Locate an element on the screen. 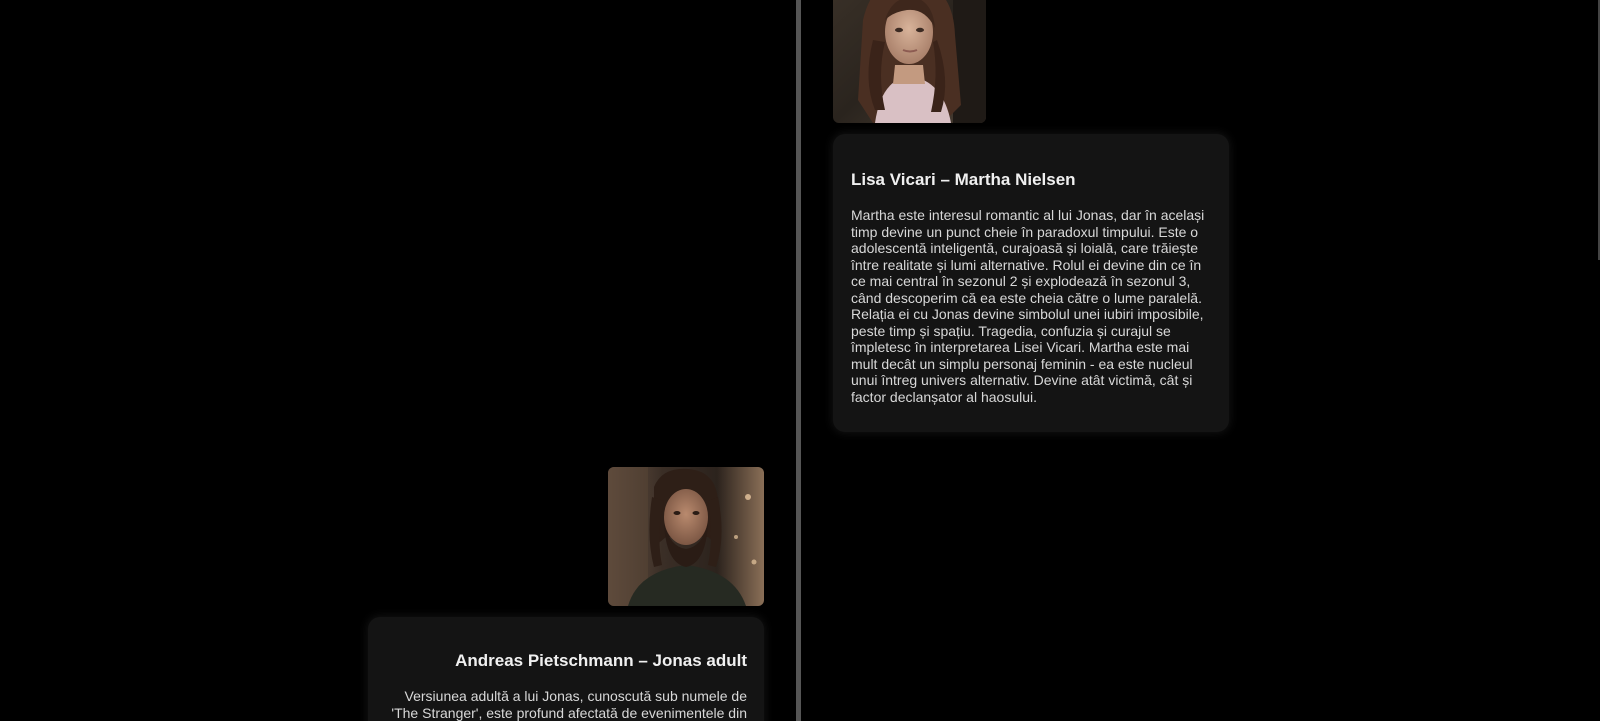 The image size is (1600, 721). martha-photo is located at coordinates (909, 61).